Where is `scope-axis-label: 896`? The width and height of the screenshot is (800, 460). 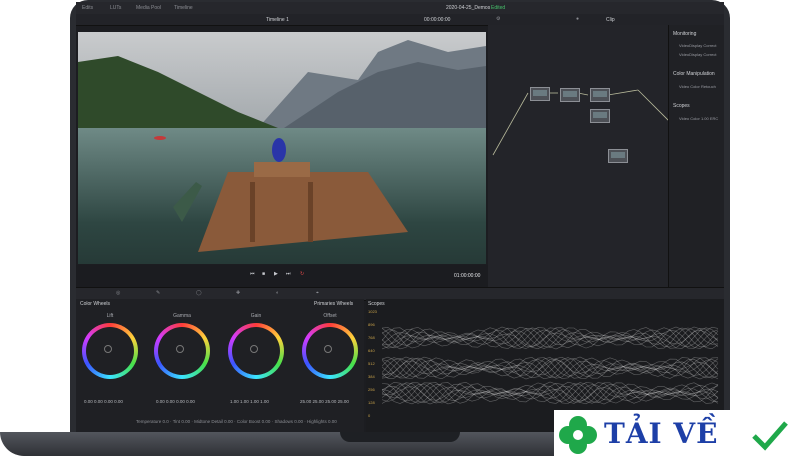 scope-axis-label: 896 is located at coordinates (371, 324).